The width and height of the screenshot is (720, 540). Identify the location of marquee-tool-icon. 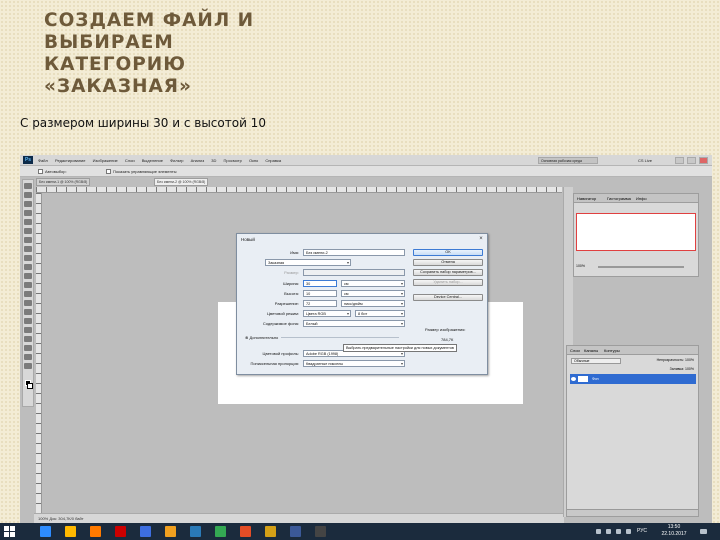
(28, 195).